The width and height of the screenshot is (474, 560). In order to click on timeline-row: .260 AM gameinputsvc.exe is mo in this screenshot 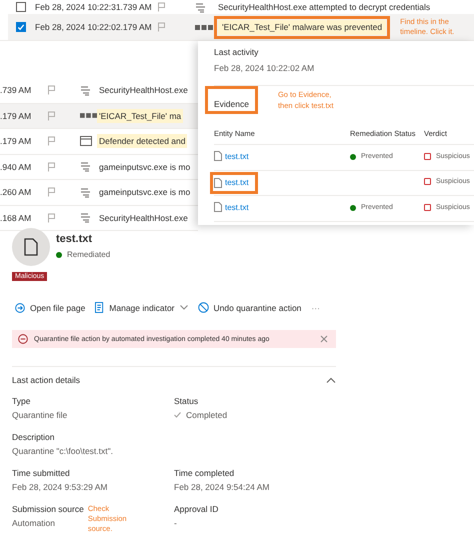, I will do `click(99, 193)`.